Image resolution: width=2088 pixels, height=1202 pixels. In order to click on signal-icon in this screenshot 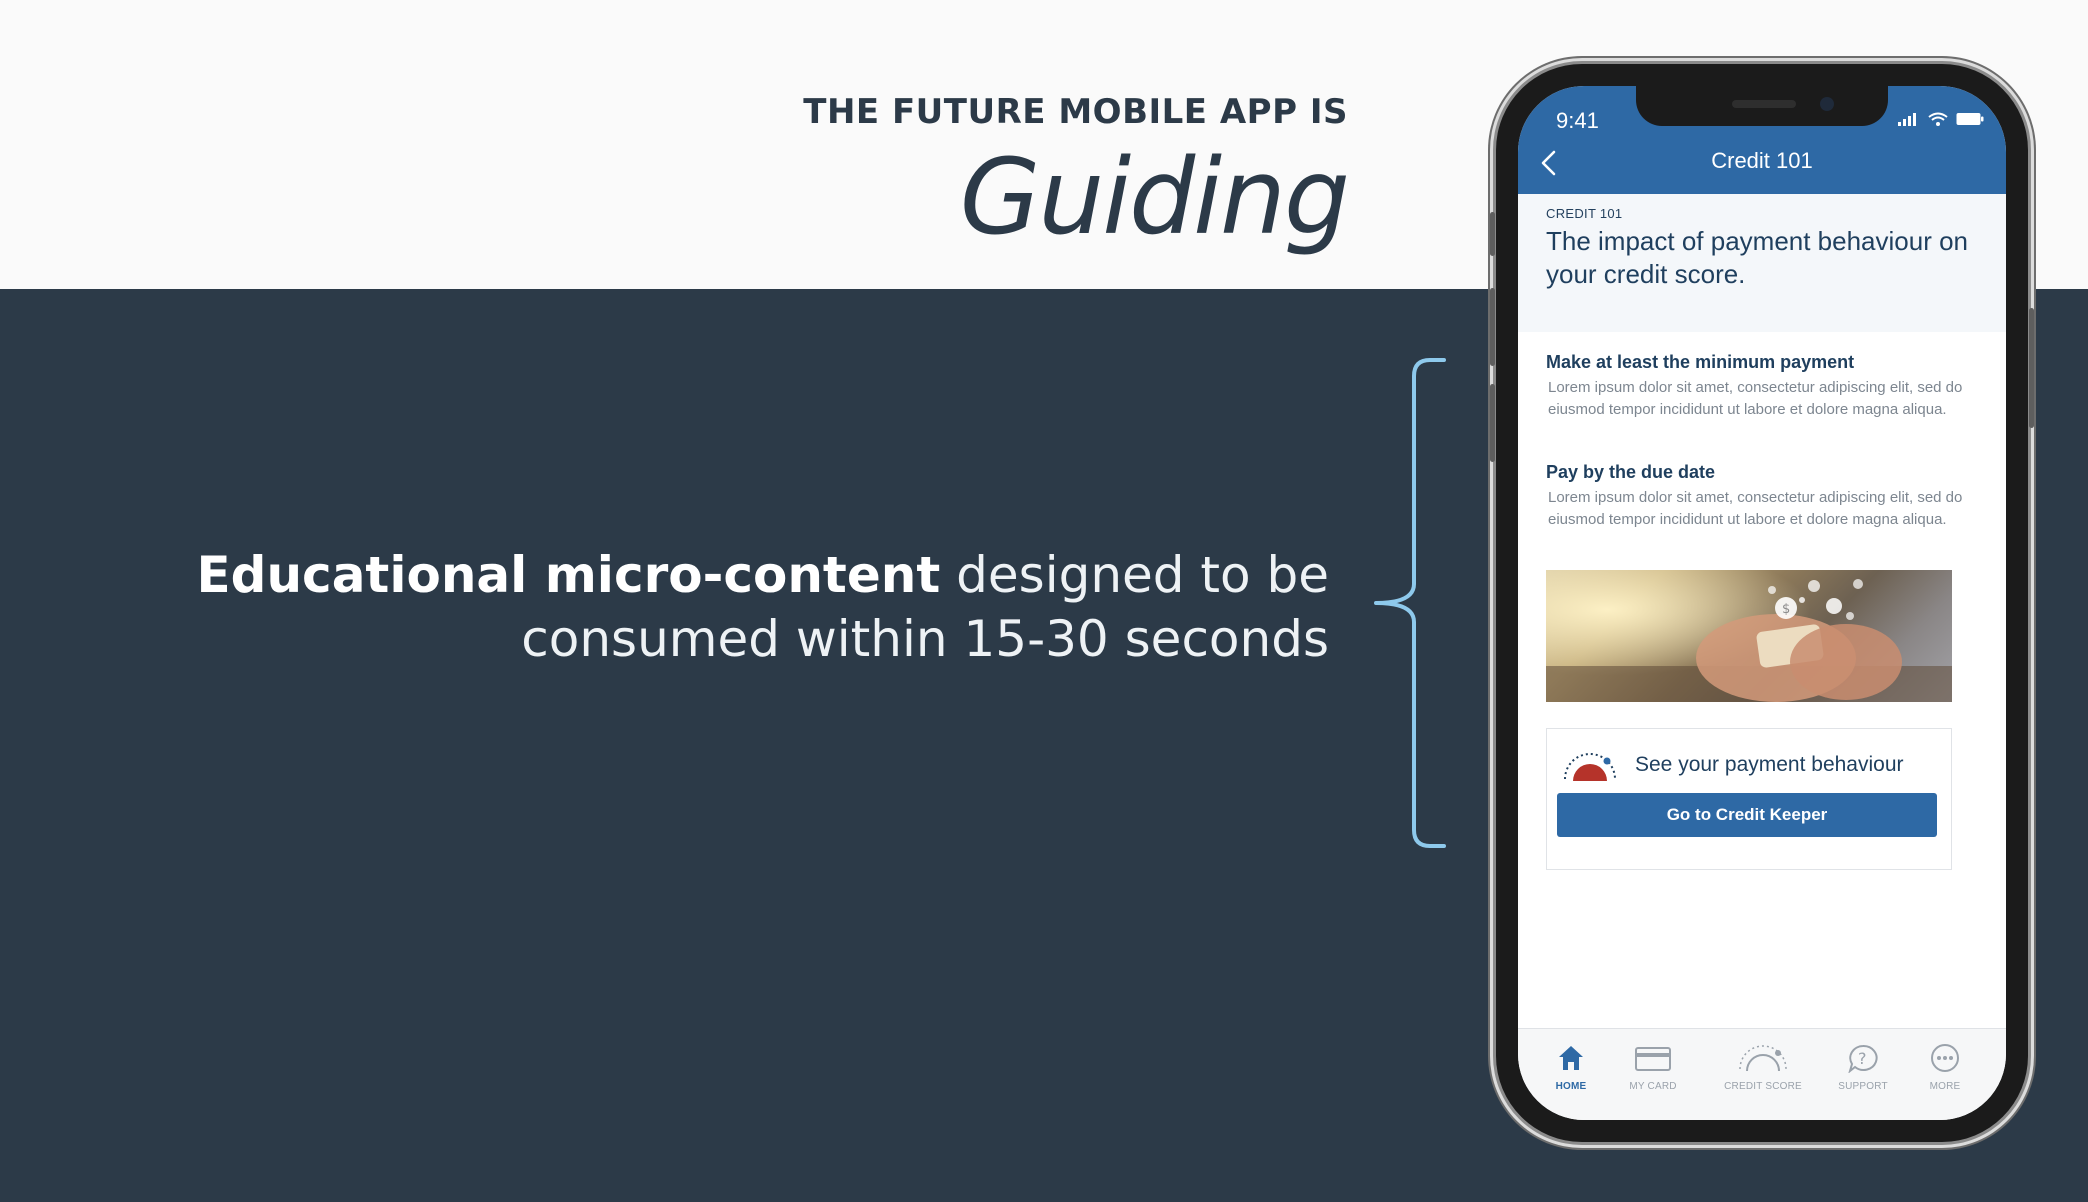, I will do `click(1907, 119)`.